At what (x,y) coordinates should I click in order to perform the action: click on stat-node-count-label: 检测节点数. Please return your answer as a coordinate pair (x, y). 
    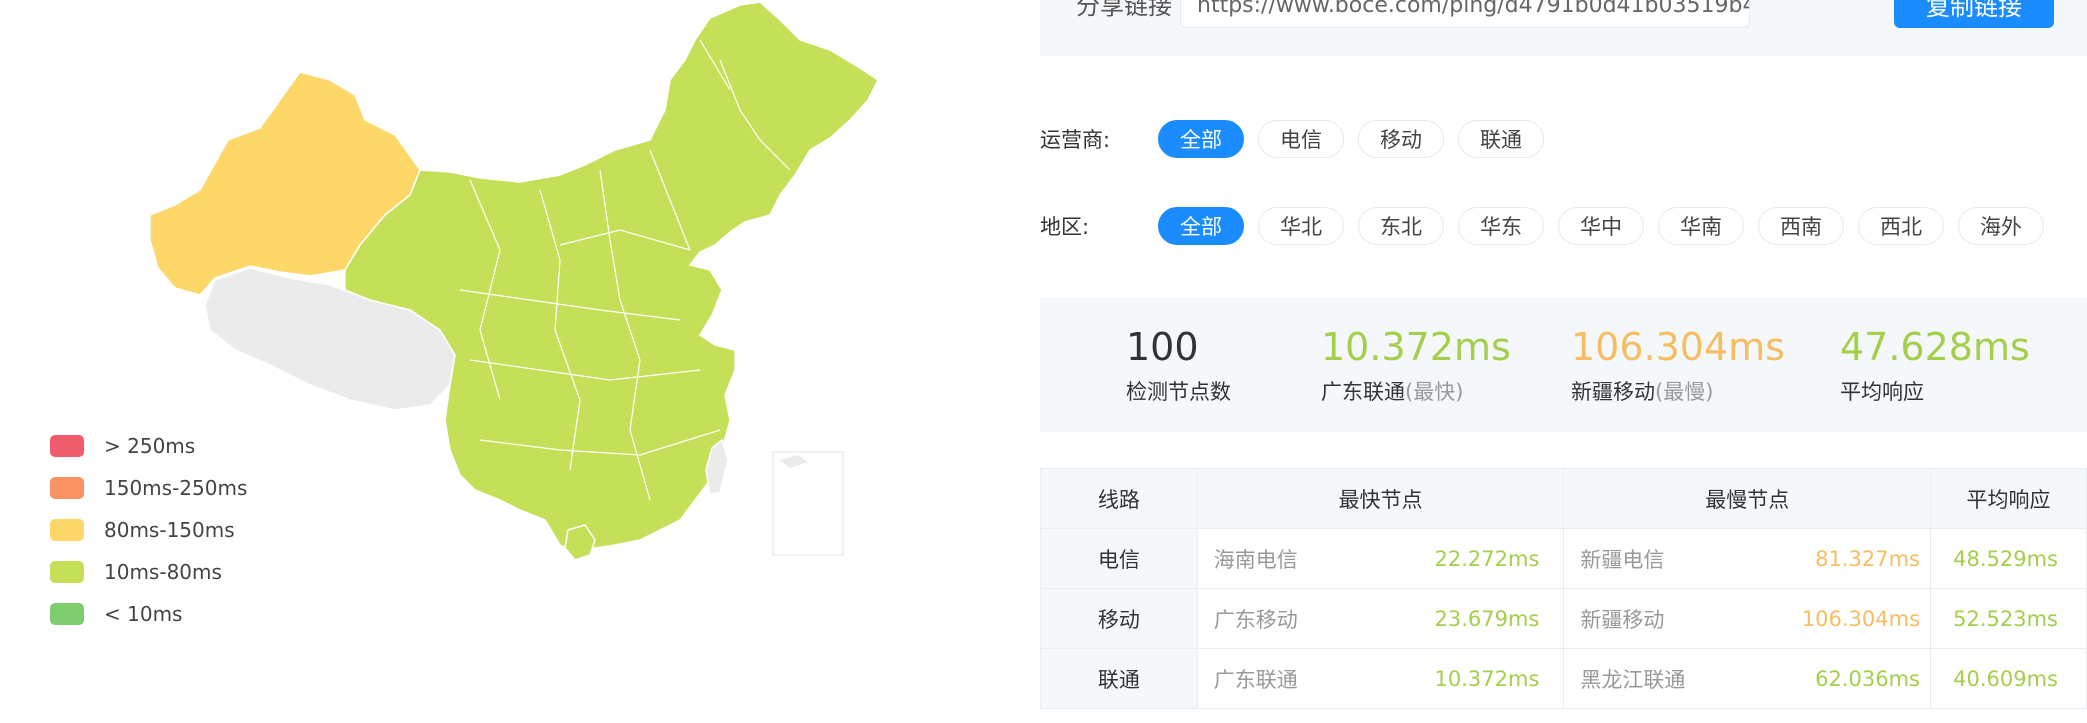
    Looking at the image, I should click on (1178, 392).